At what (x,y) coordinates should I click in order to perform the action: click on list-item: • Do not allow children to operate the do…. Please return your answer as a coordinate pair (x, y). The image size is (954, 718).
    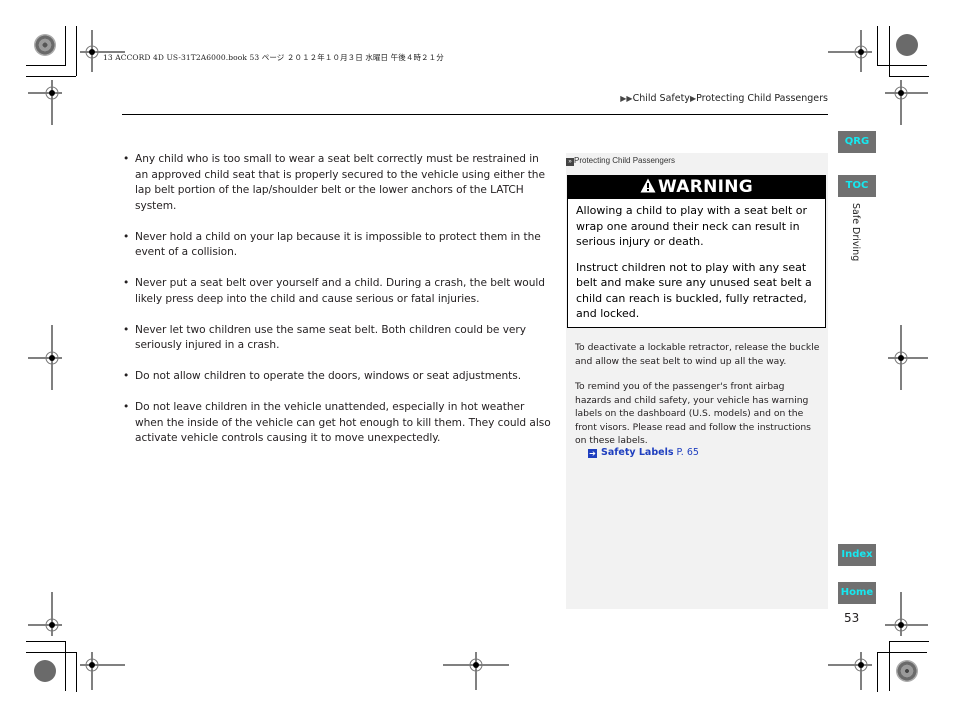
    Looking at the image, I should click on (337, 377).